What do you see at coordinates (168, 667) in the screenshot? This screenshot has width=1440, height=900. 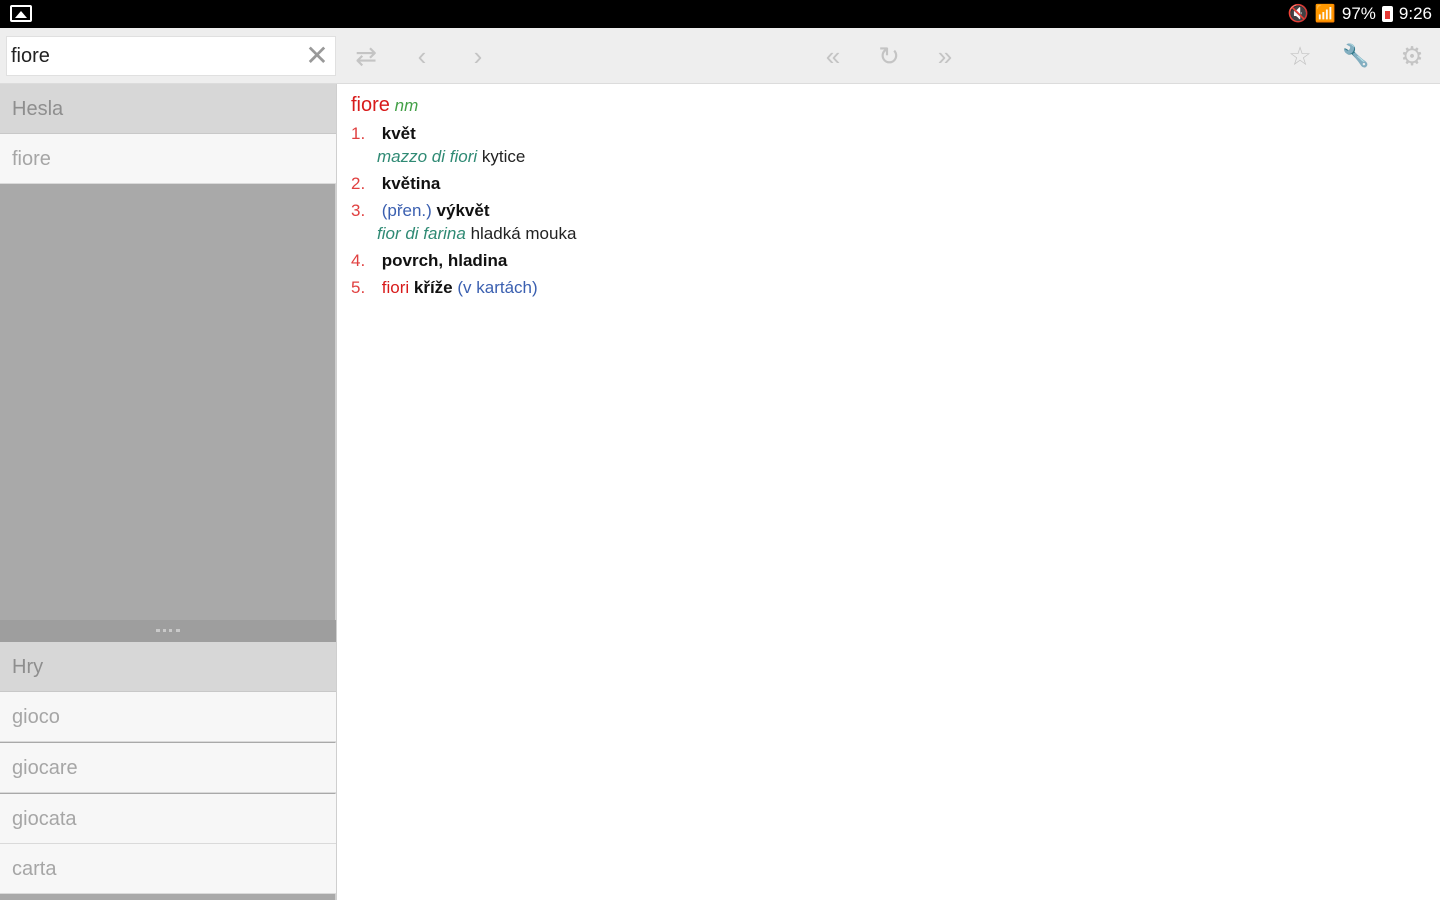 I see `games-header: Hry` at bounding box center [168, 667].